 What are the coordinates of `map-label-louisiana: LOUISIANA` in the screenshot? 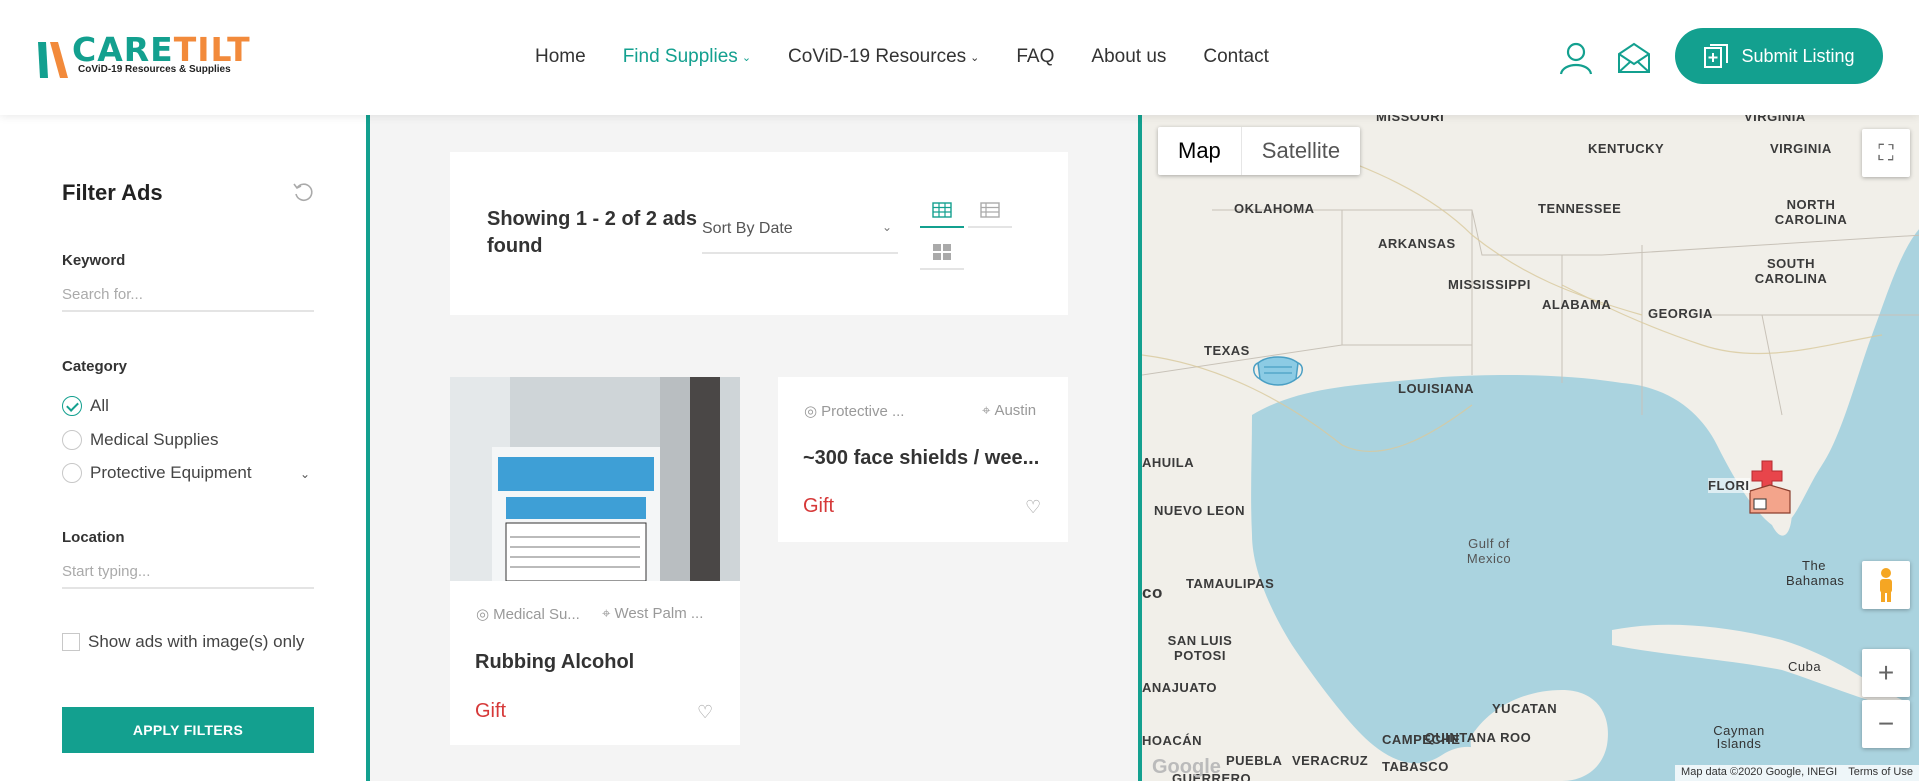 It's located at (1436, 388).